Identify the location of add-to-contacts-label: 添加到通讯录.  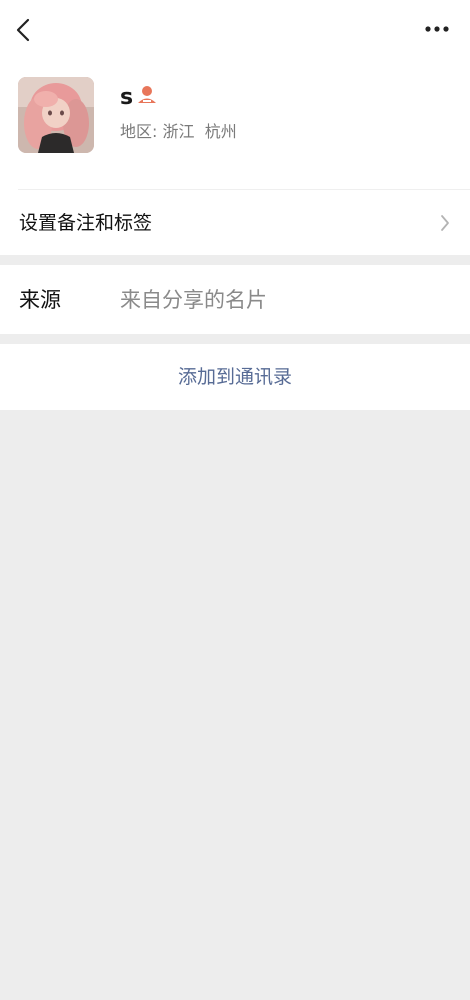
(234, 377).